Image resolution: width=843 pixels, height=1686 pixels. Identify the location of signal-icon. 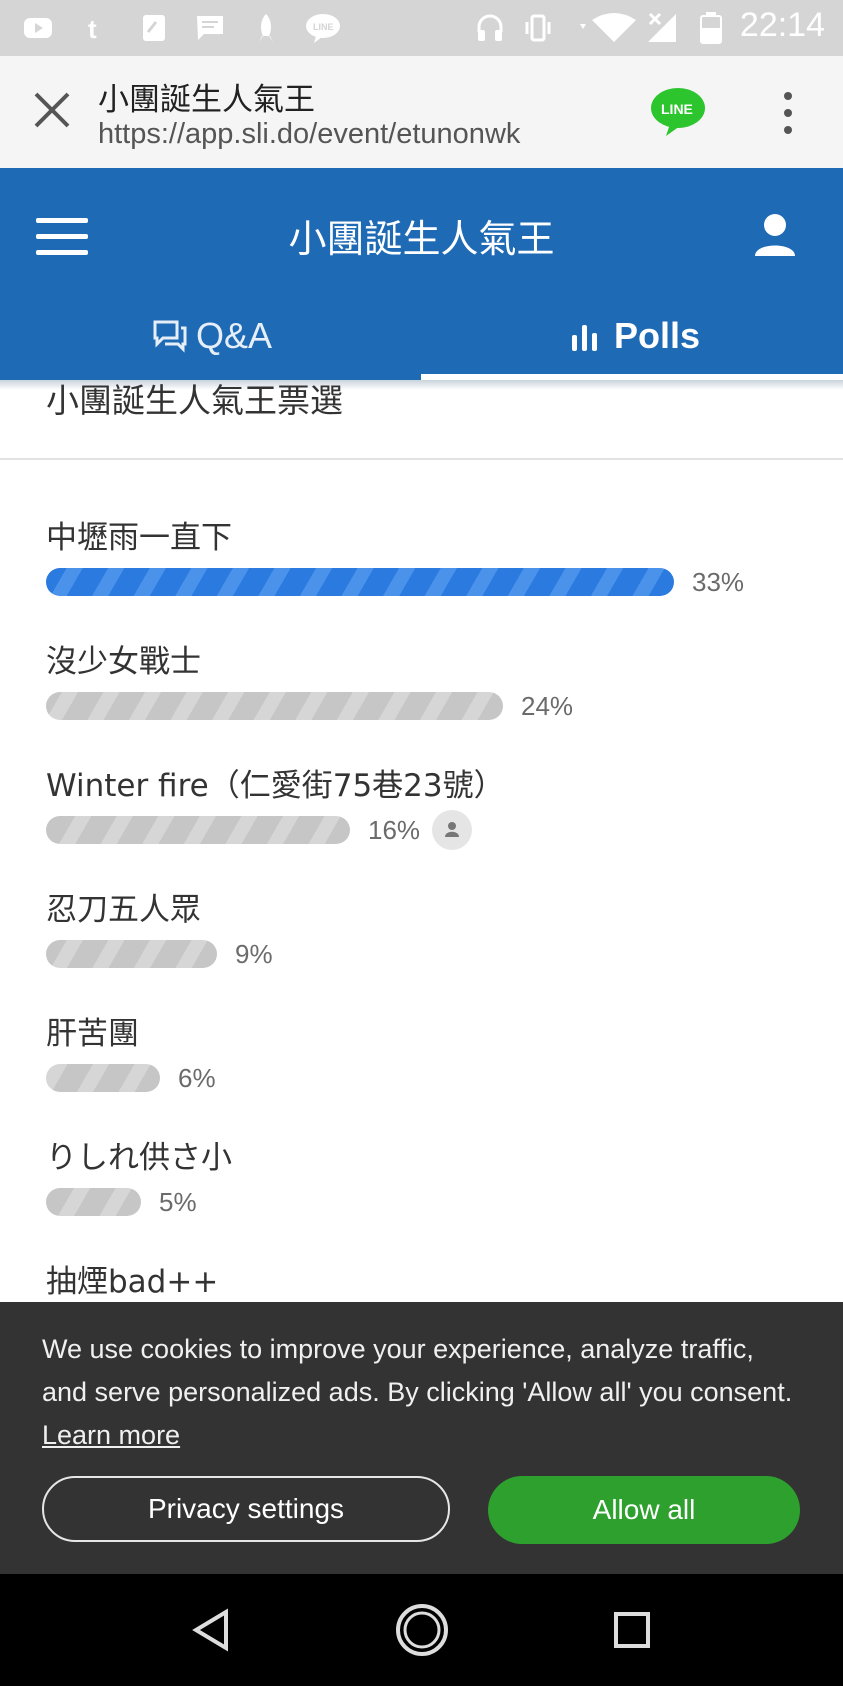
(662, 27).